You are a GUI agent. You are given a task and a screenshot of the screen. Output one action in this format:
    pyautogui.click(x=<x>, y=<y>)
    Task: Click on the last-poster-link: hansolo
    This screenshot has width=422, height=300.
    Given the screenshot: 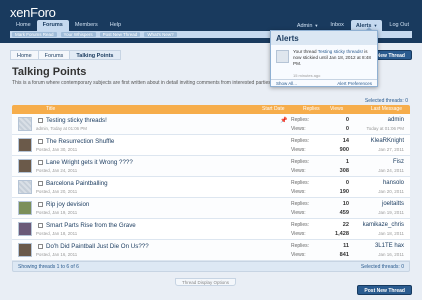 What is the action you would take?
    pyautogui.click(x=391, y=183)
    